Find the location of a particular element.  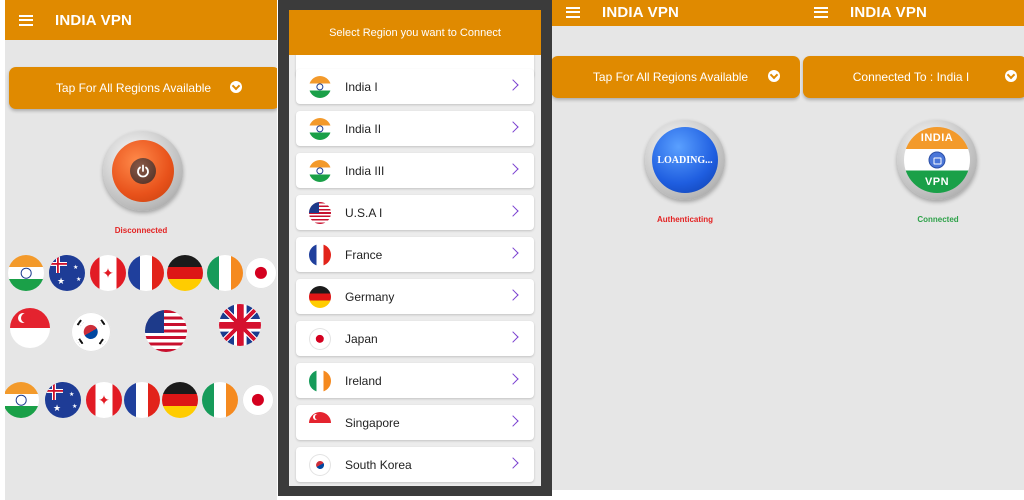

region-name: South Korea is located at coordinates (378, 464).